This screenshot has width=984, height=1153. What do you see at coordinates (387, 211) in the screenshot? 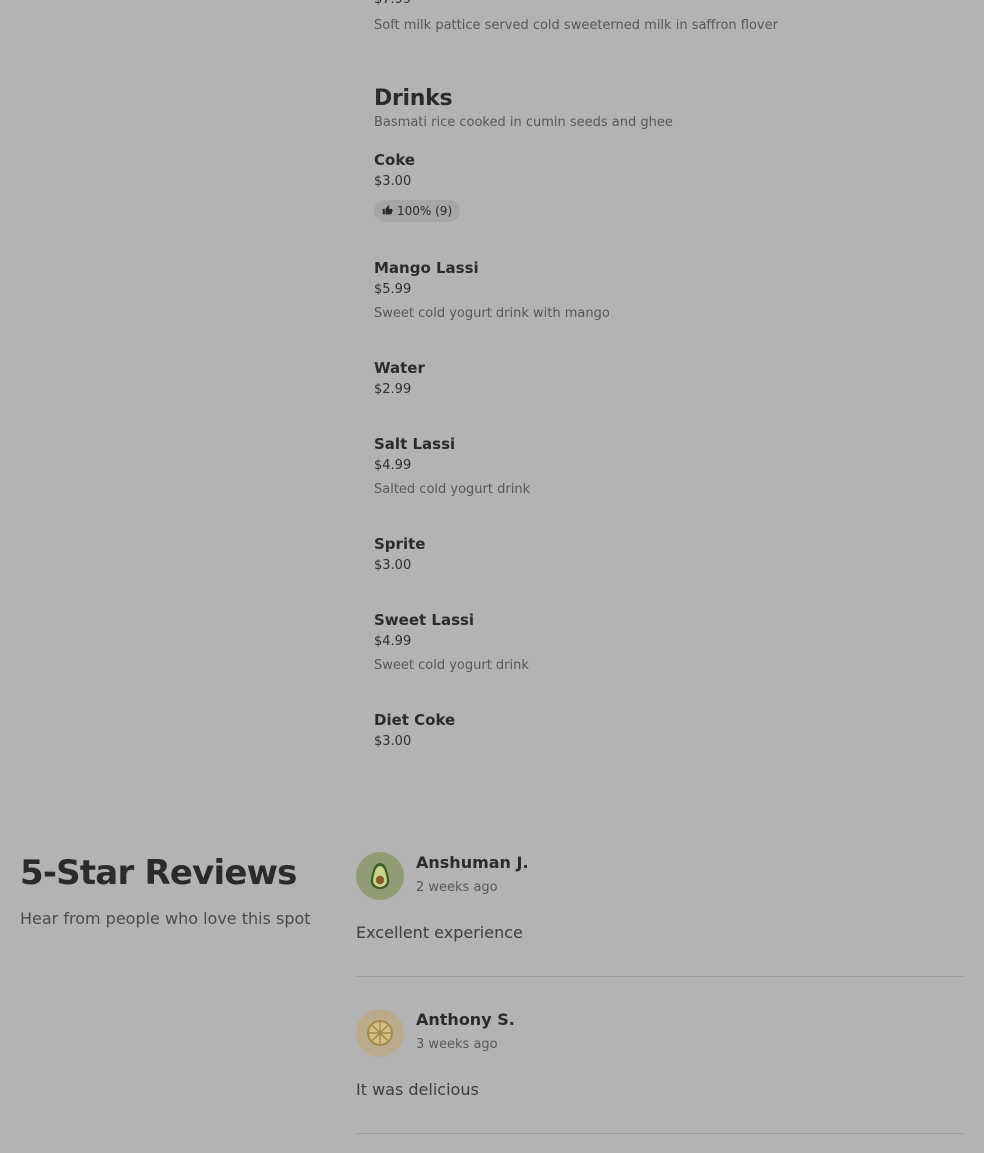
I see `thumbs-up-icon` at bounding box center [387, 211].